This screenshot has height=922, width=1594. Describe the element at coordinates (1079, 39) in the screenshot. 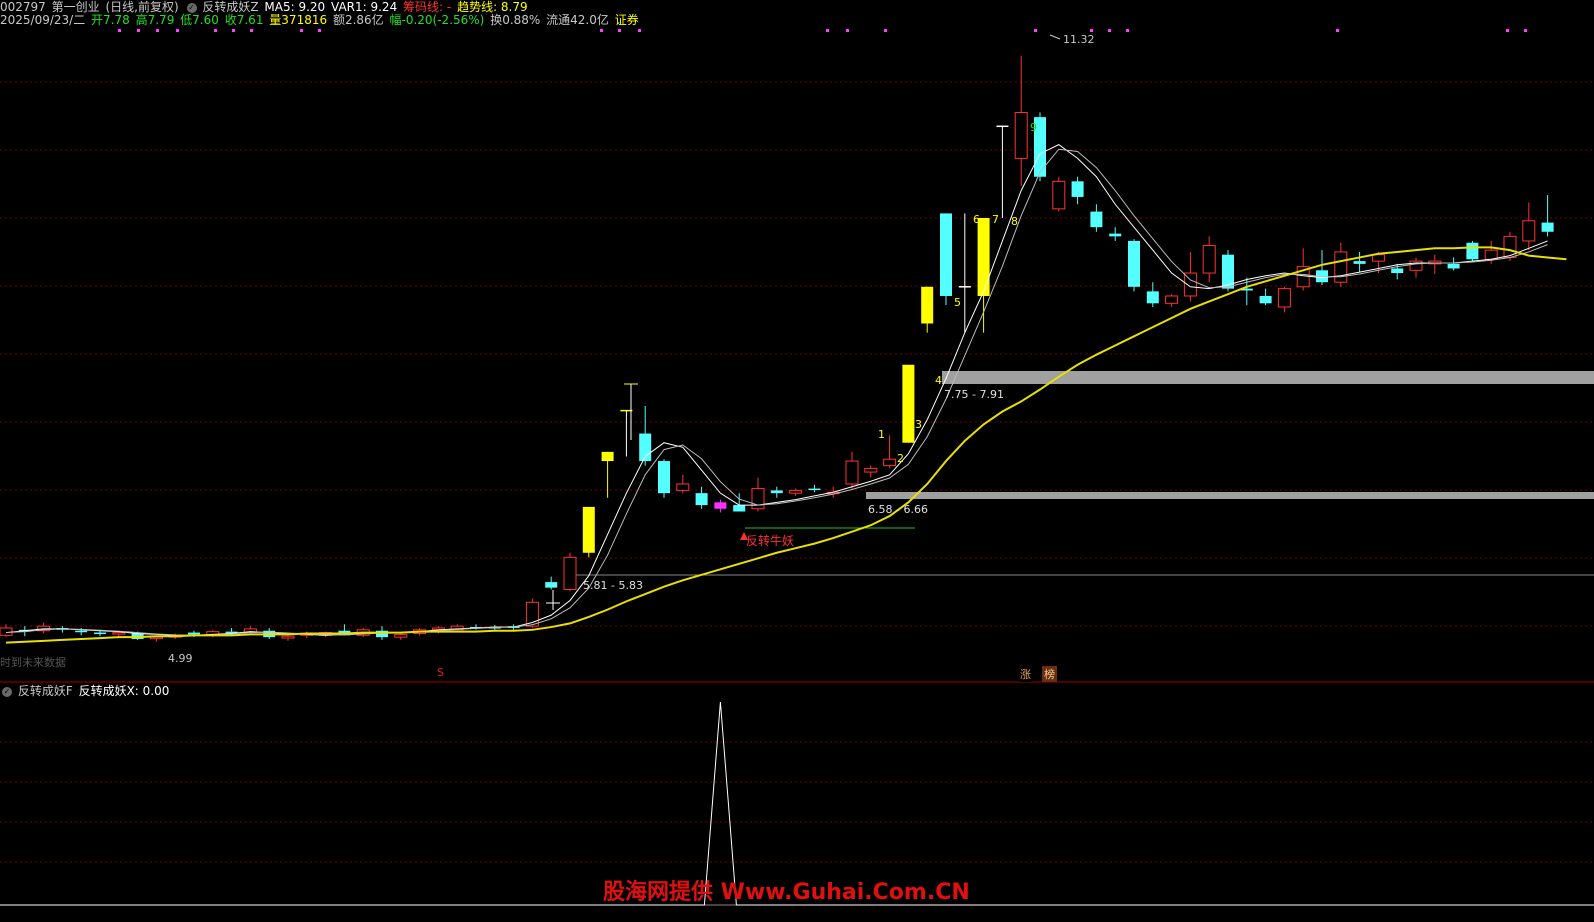

I see `max-price-label: 11.32` at that location.